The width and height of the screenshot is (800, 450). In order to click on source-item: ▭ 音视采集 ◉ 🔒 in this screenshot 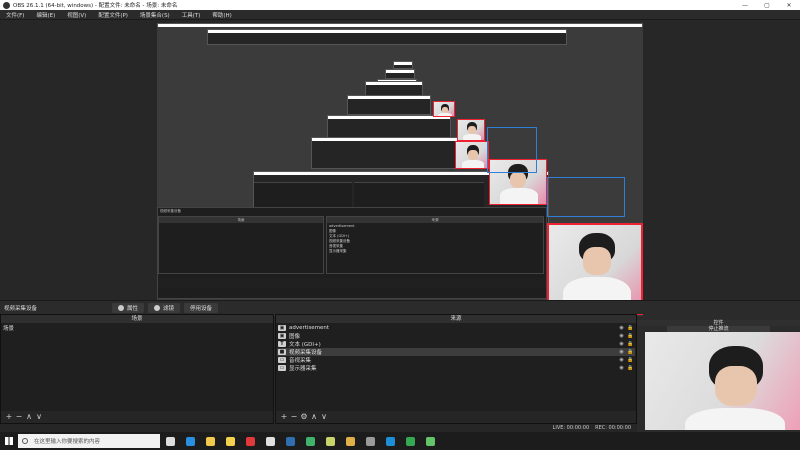, I will do `click(456, 360)`.